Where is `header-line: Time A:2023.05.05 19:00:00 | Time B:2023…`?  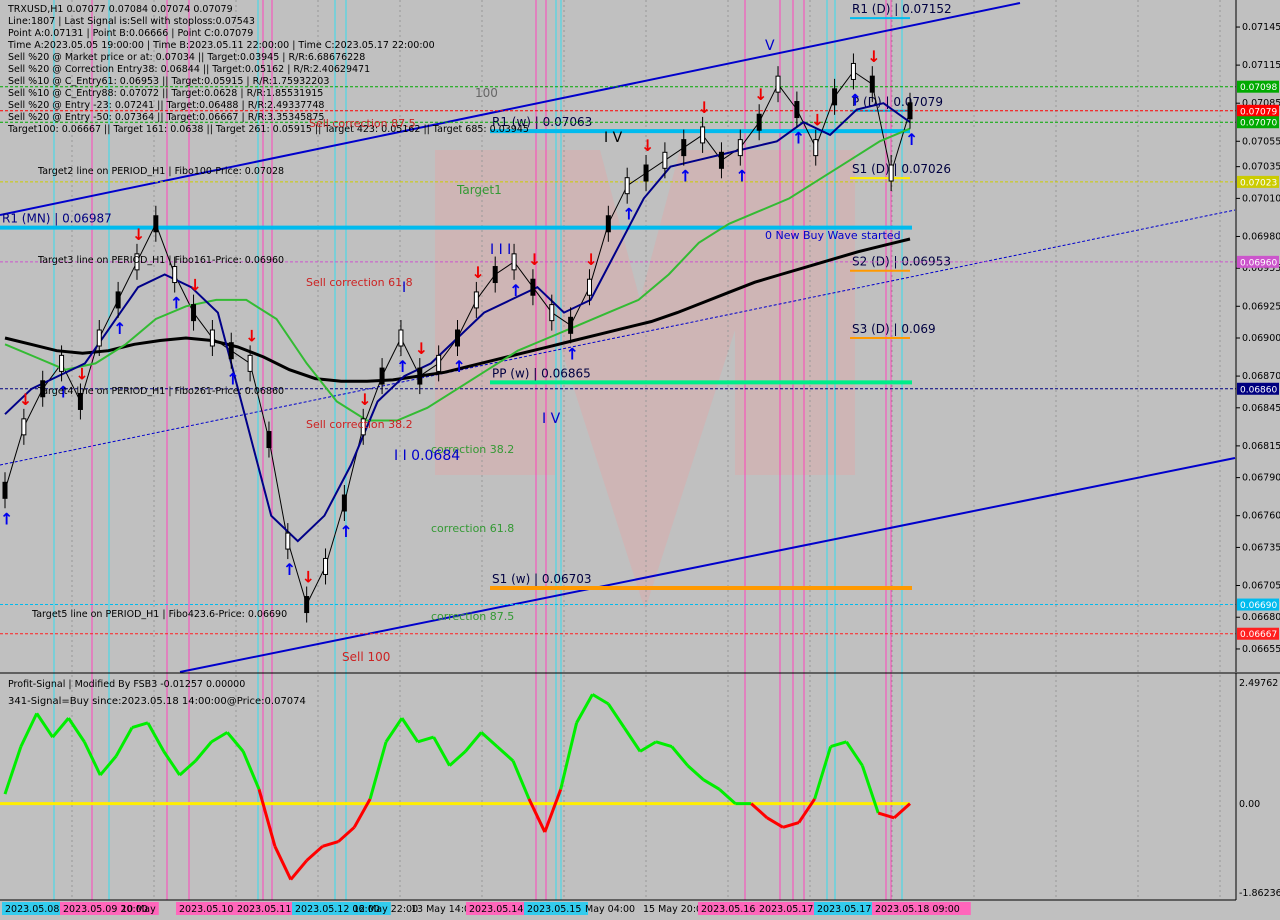
header-line: Time A:2023.05.05 19:00:00 | Time B:2023… is located at coordinates (221, 45).